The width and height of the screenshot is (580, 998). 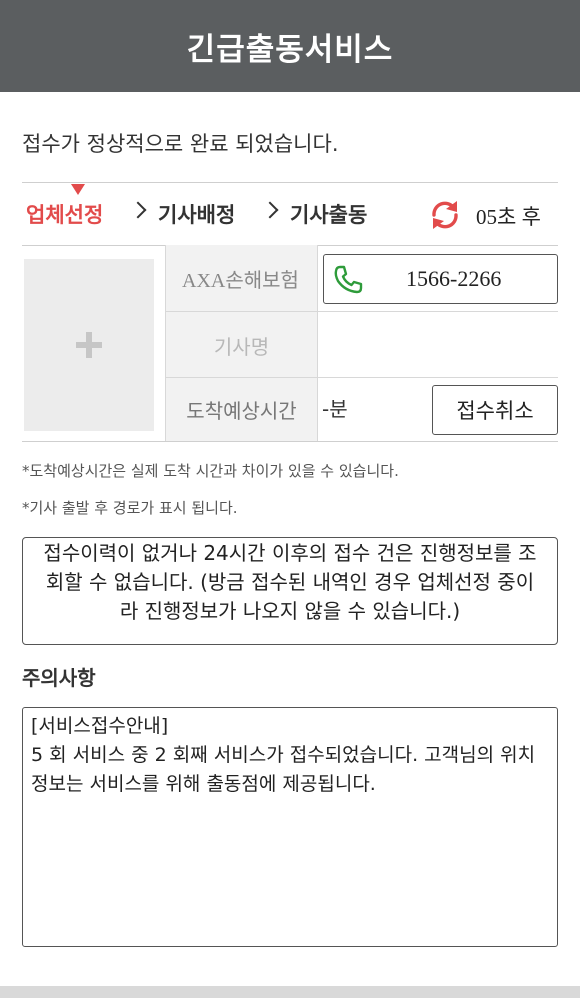 I want to click on current-step-marker, so click(x=78, y=189).